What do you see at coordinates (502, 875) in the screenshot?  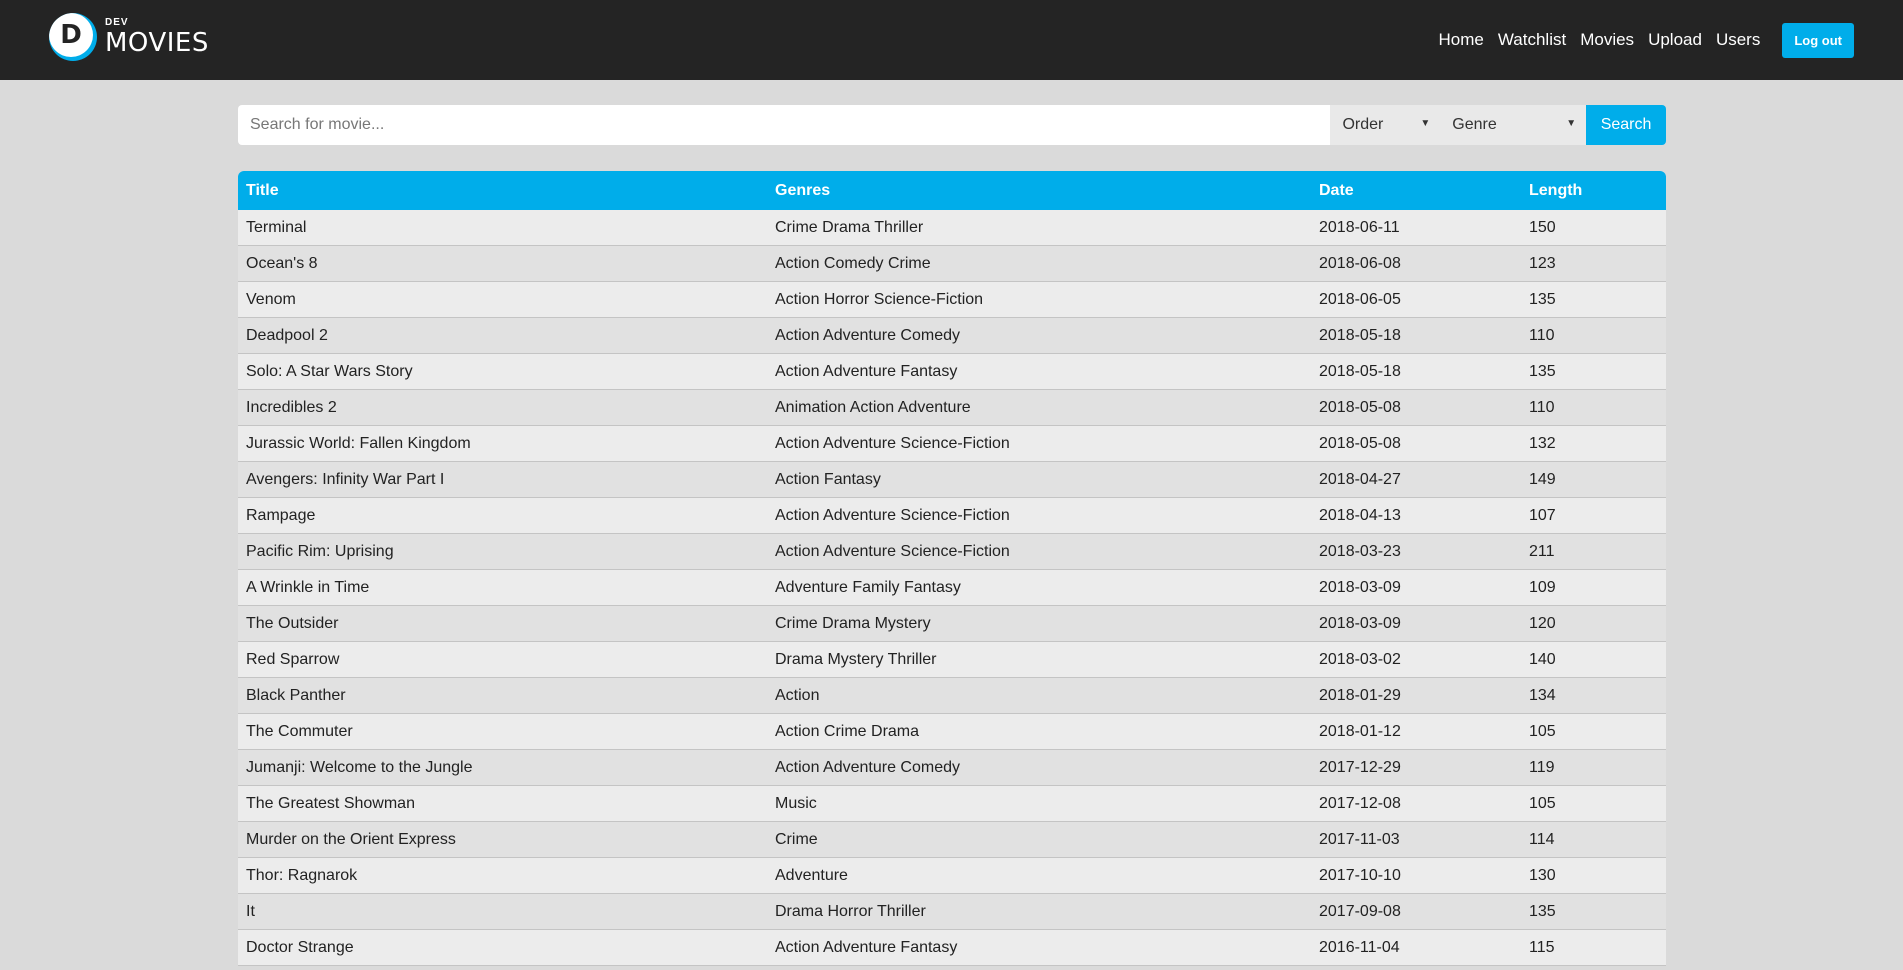 I see `cell-title: Thor: Ragnarok` at bounding box center [502, 875].